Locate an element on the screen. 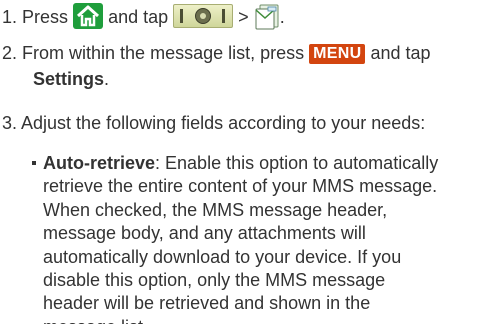 Image resolution: width=491 pixels, height=324 pixels. step-2-continued: Settings. is located at coordinates (71, 79).